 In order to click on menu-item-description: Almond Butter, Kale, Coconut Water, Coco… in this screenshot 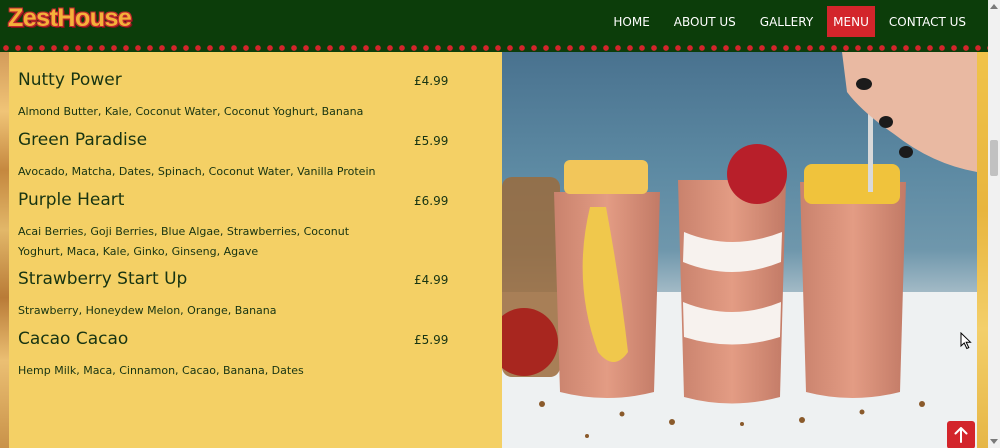, I will do `click(191, 111)`.